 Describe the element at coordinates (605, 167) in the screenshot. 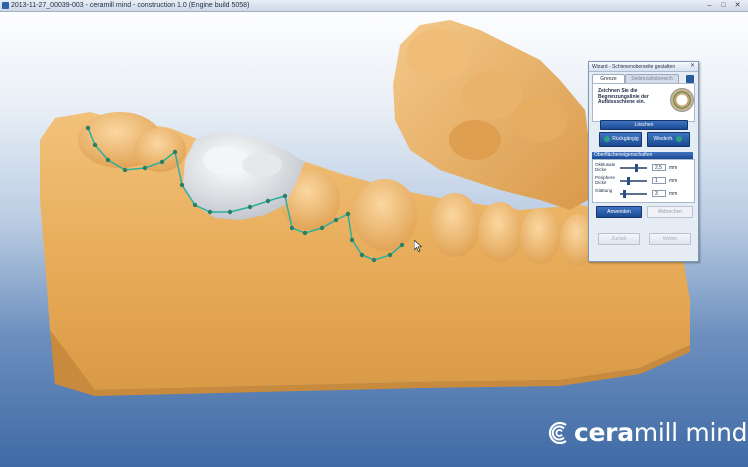

I see `property-label: Okklusale Dicke` at that location.